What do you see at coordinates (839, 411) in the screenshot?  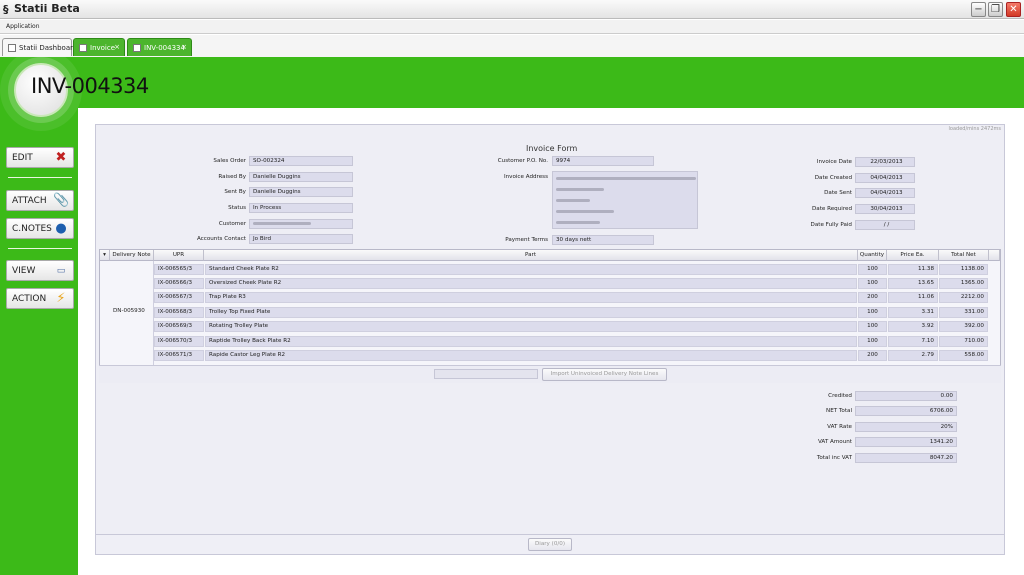 I see `net-total-label: NET Total` at bounding box center [839, 411].